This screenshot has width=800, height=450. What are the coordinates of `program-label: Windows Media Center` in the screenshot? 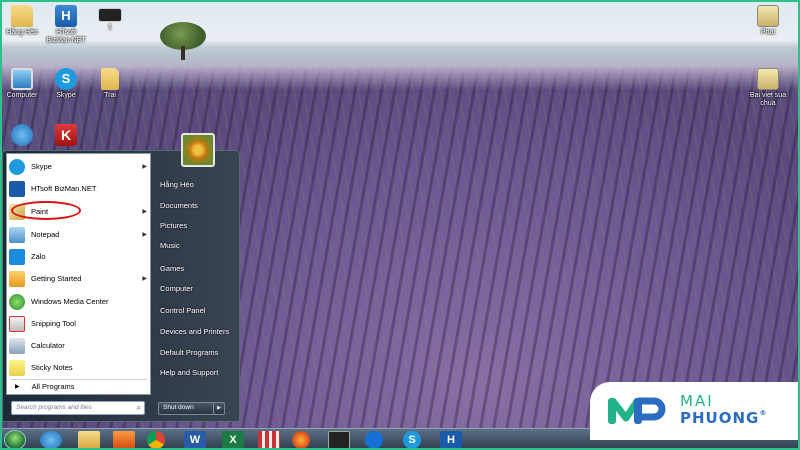 It's located at (70, 301).